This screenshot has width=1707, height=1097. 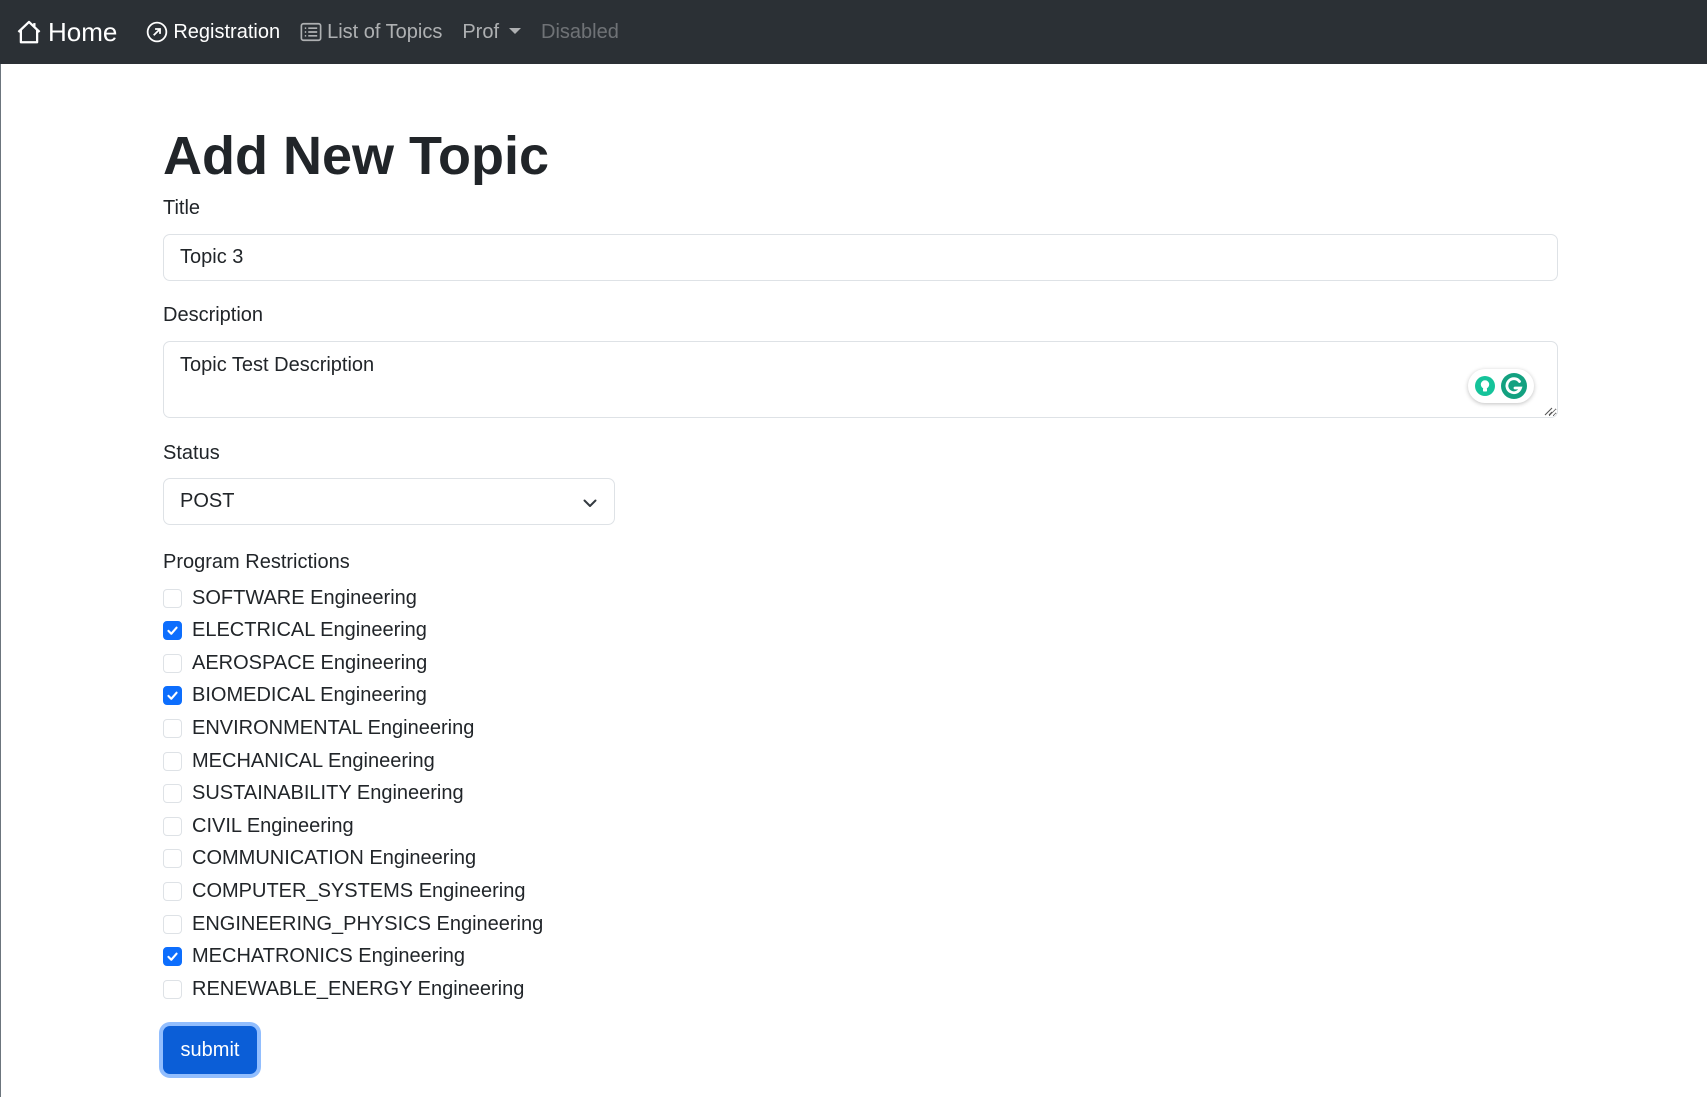 I want to click on nav-list-of-topics-label: List of Topics, so click(x=385, y=31).